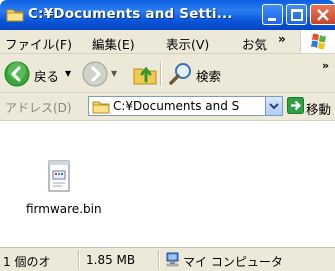 The width and height of the screenshot is (335, 271). I want to click on toolbar-separator, so click(161, 74).